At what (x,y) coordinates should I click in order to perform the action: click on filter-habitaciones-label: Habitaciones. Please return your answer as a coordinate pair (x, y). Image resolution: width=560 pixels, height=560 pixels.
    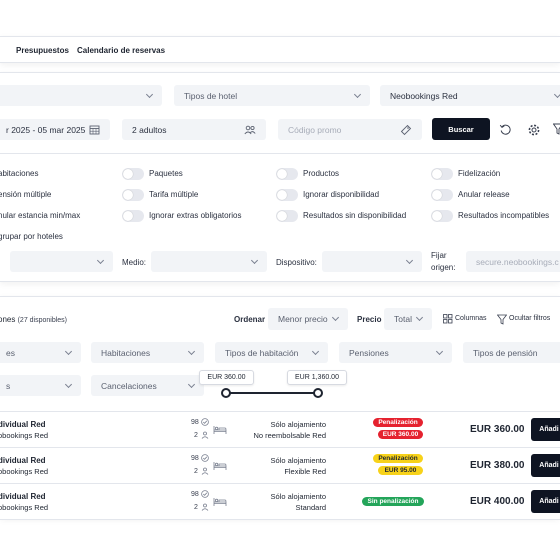
    Looking at the image, I should click on (126, 352).